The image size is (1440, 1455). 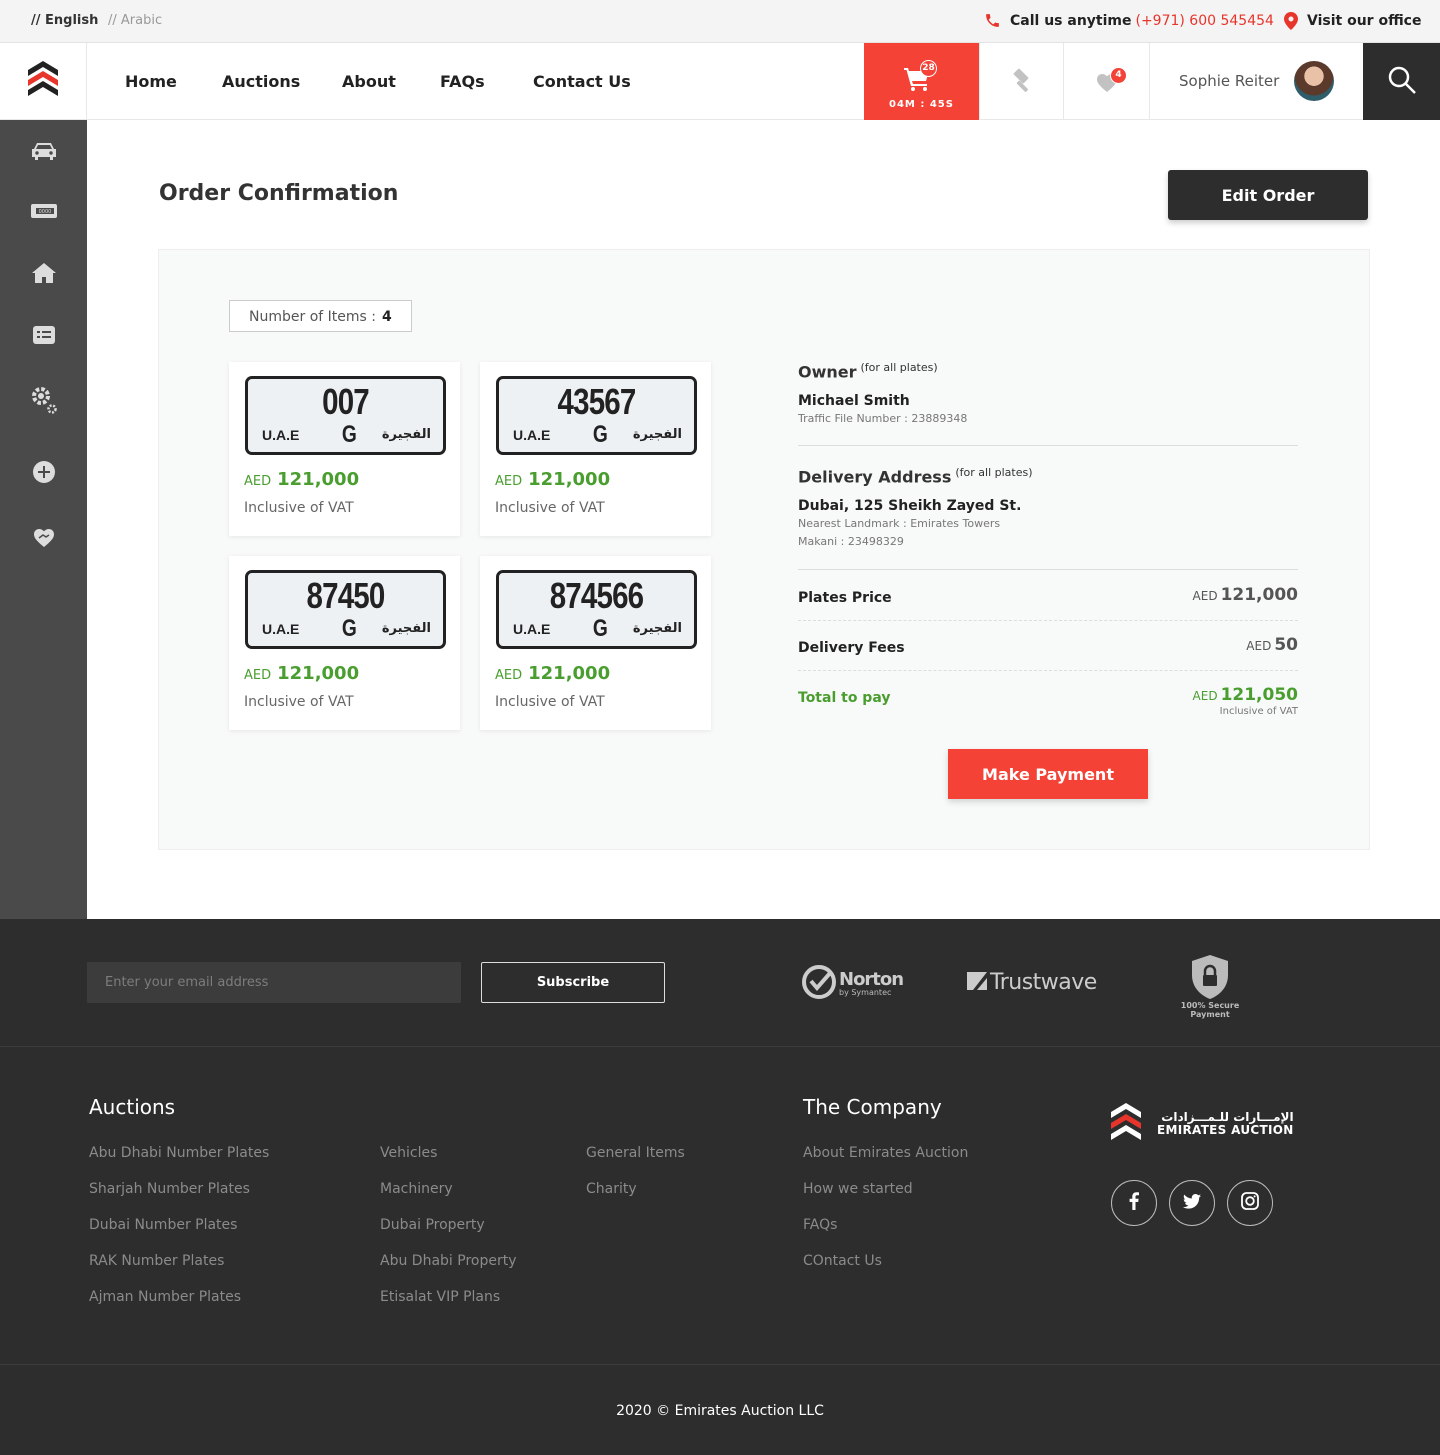 What do you see at coordinates (611, 1189) in the screenshot?
I see `footer-link: Charity` at bounding box center [611, 1189].